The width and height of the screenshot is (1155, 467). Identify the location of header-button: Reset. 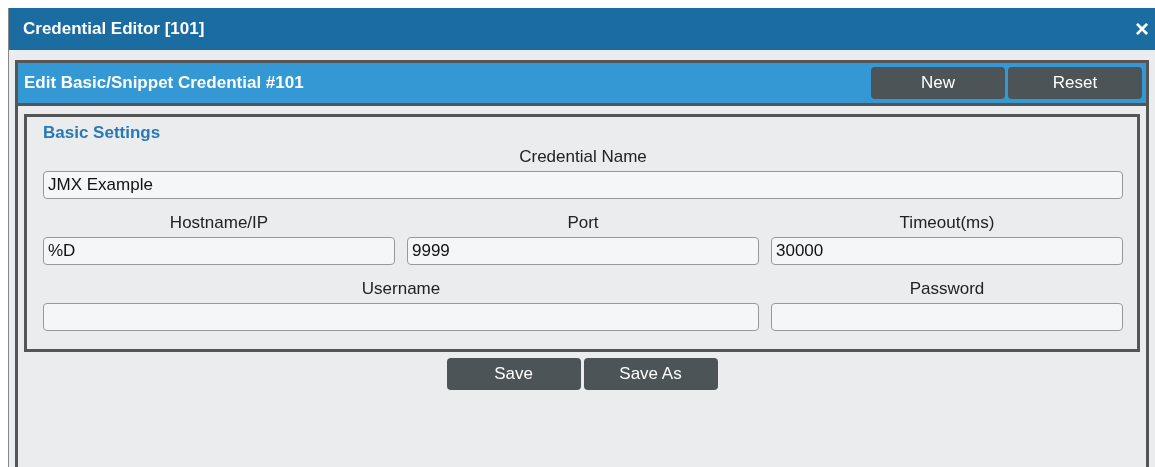
(1075, 83).